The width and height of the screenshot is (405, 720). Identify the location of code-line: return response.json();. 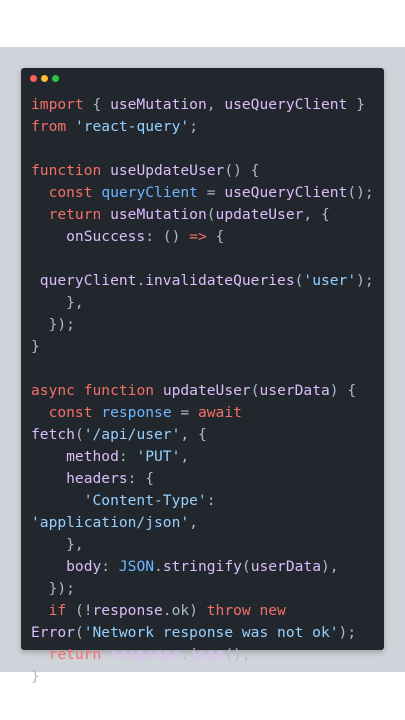
(207, 655).